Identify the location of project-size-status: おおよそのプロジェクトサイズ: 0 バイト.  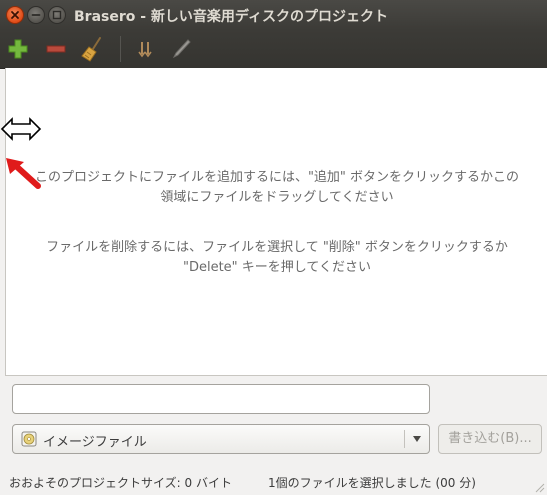
(120, 483).